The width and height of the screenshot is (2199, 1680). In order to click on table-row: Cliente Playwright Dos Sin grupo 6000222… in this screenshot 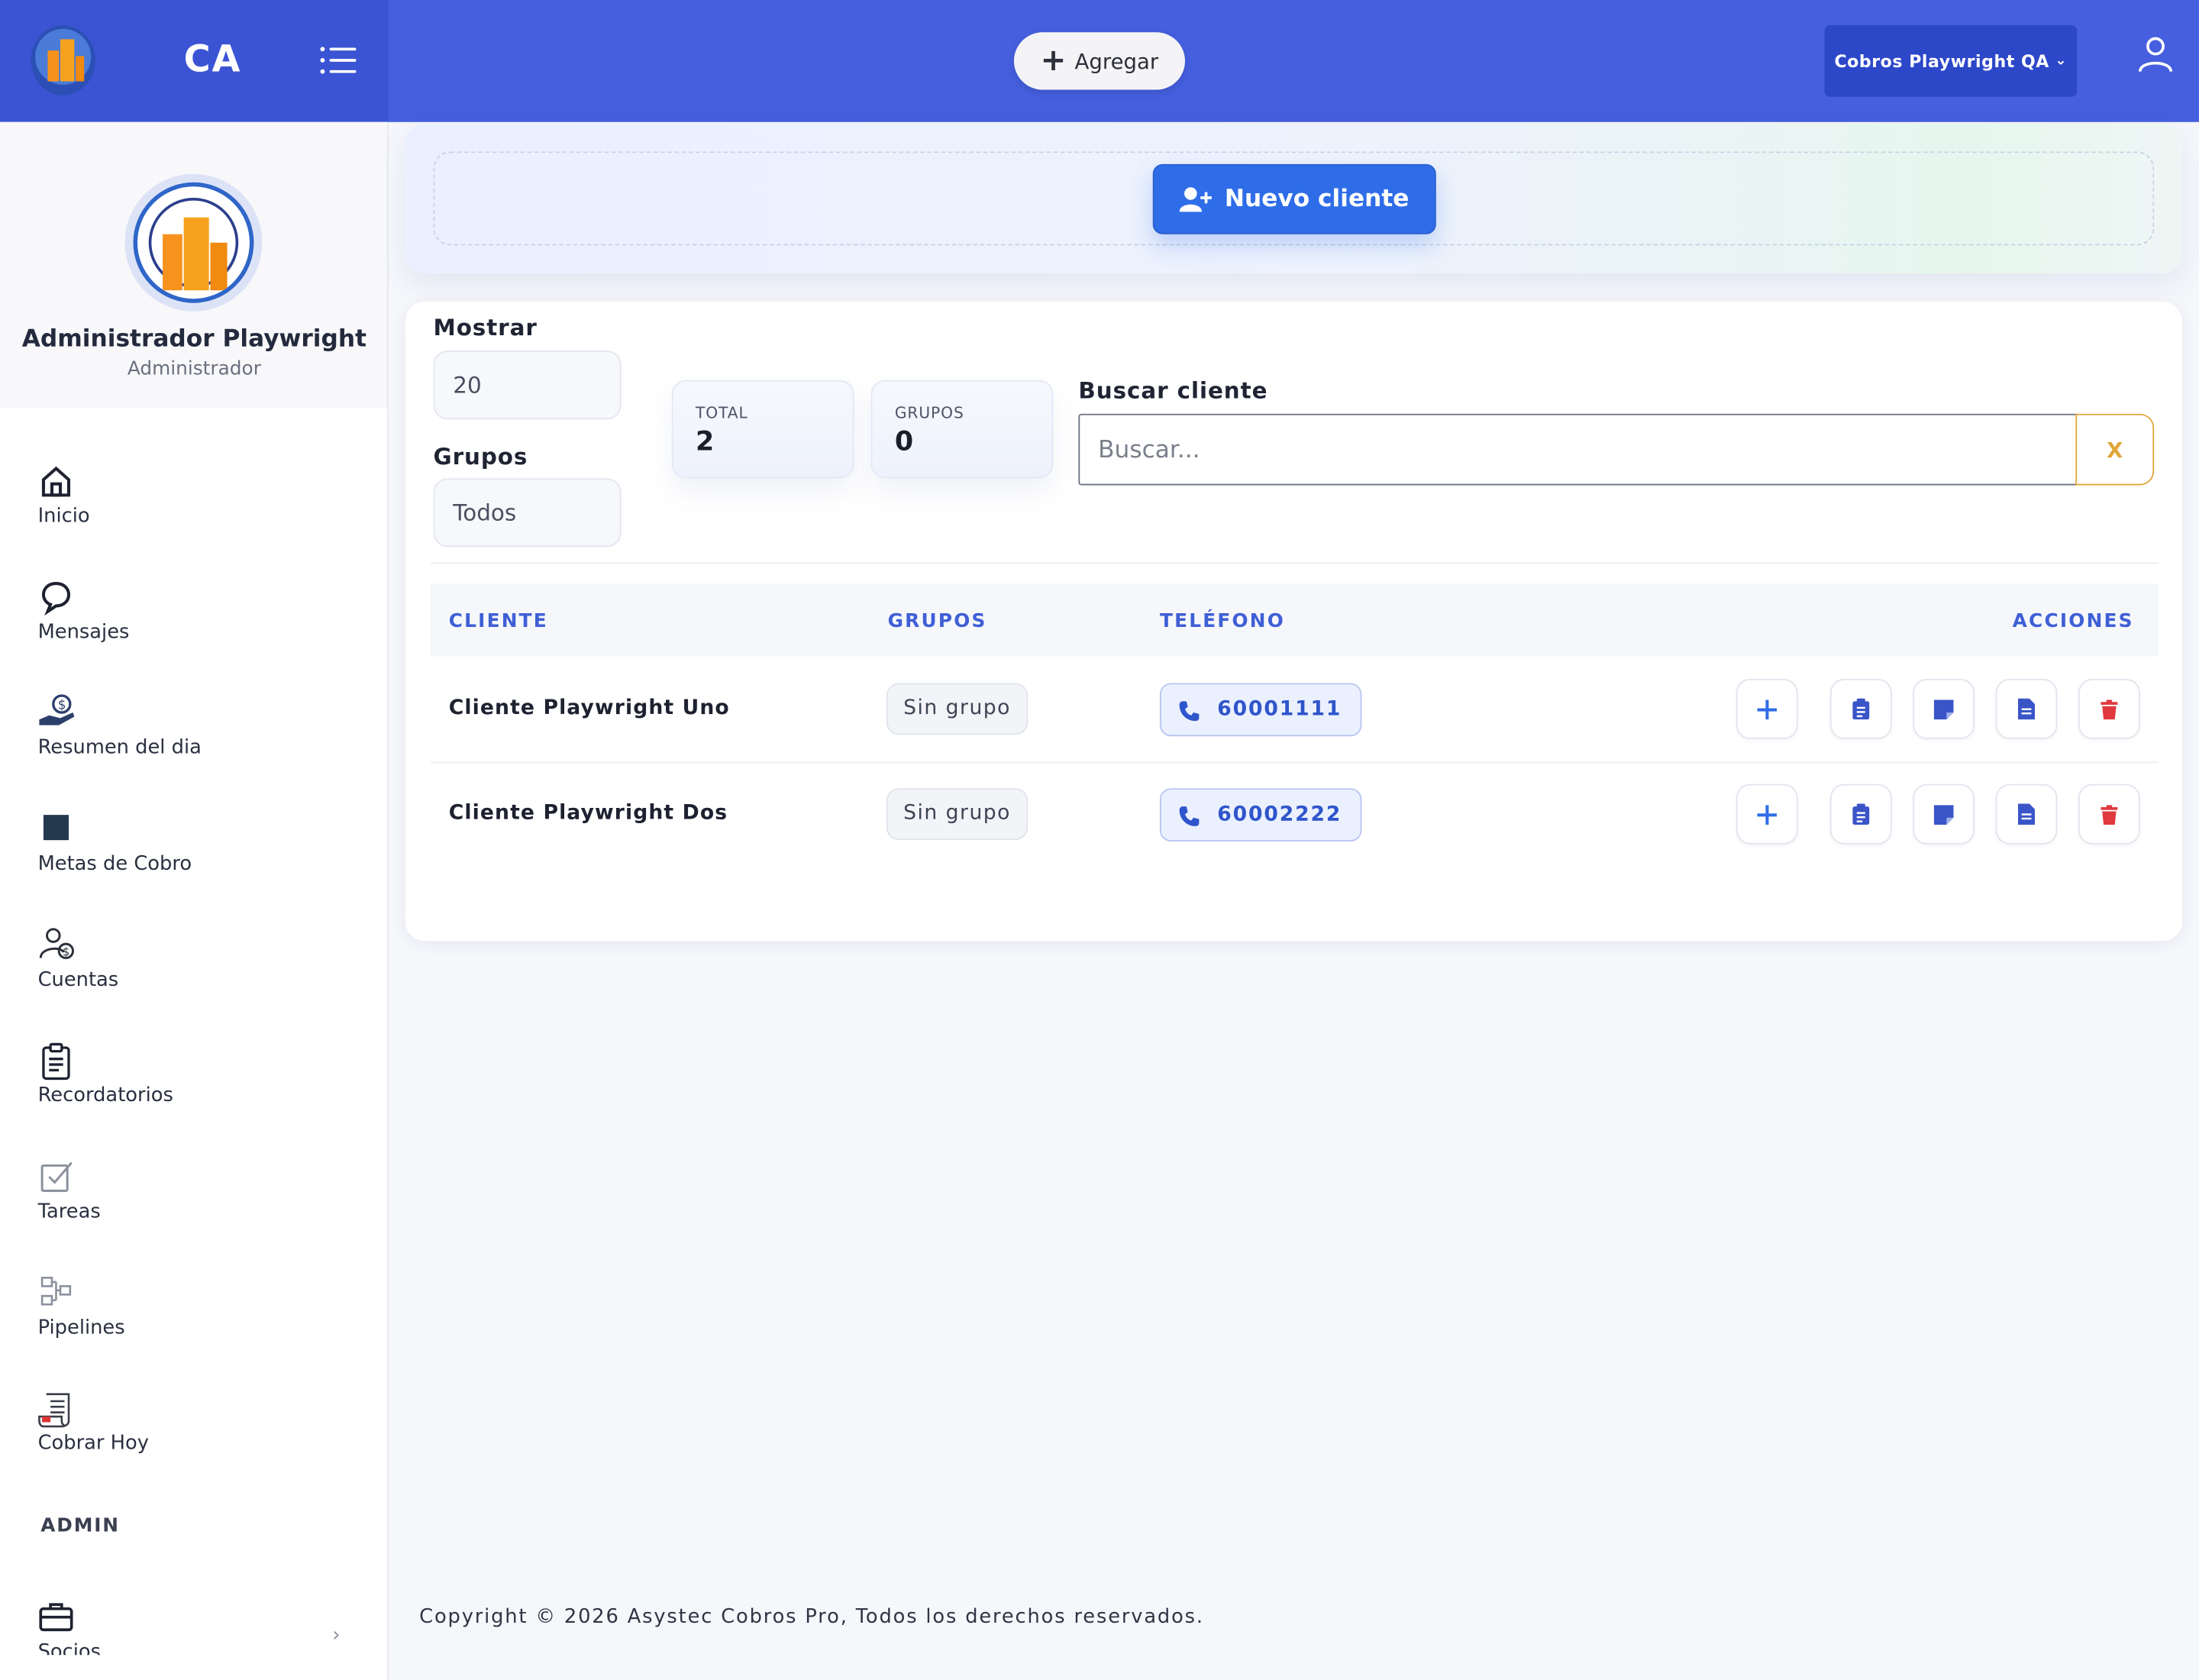, I will do `click(1295, 816)`.